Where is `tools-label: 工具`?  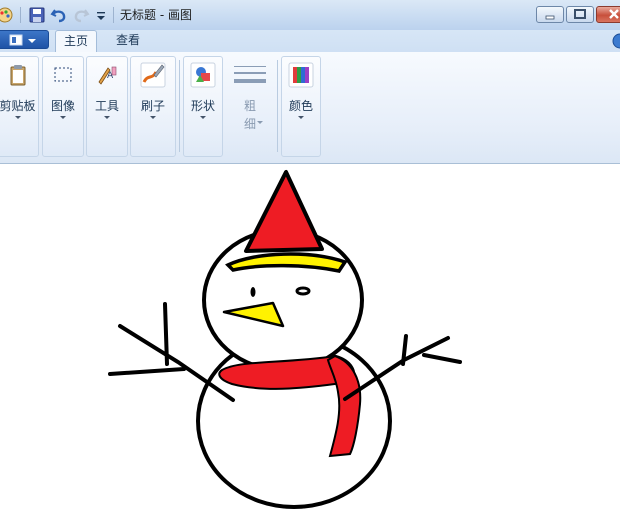
tools-label: 工具 is located at coordinates (106, 106).